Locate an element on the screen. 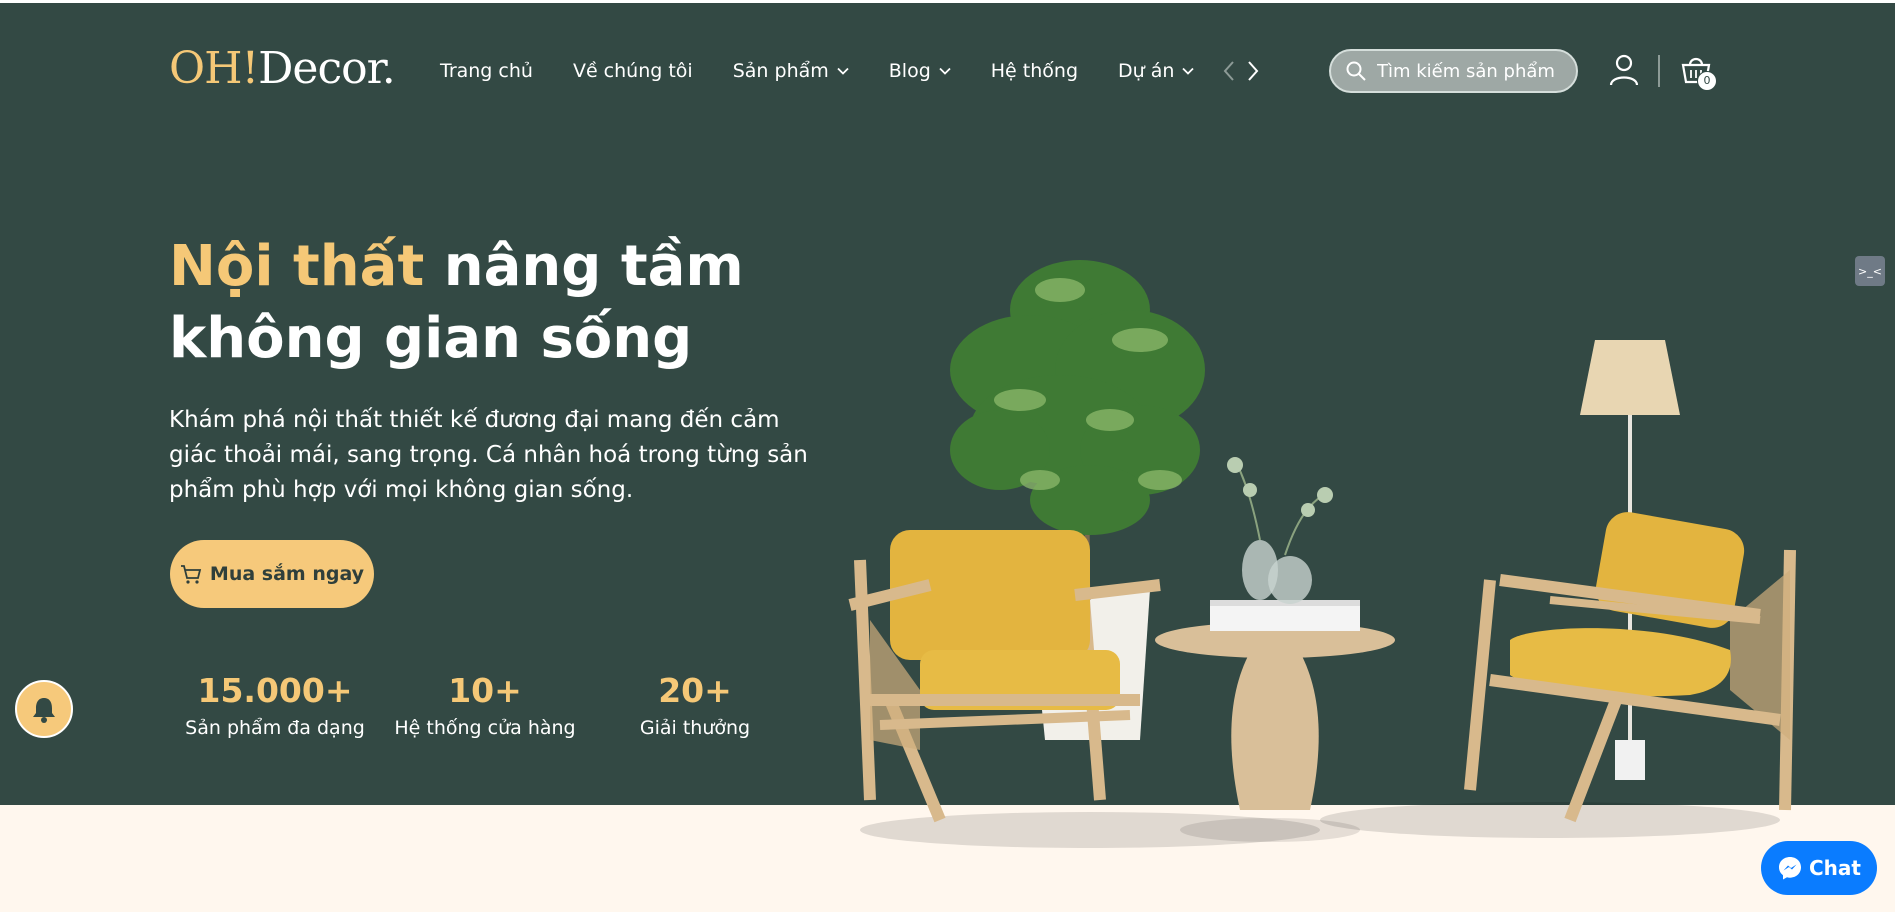  stat-stores: 10+ Hệ thống cửa hàng is located at coordinates (485, 705).